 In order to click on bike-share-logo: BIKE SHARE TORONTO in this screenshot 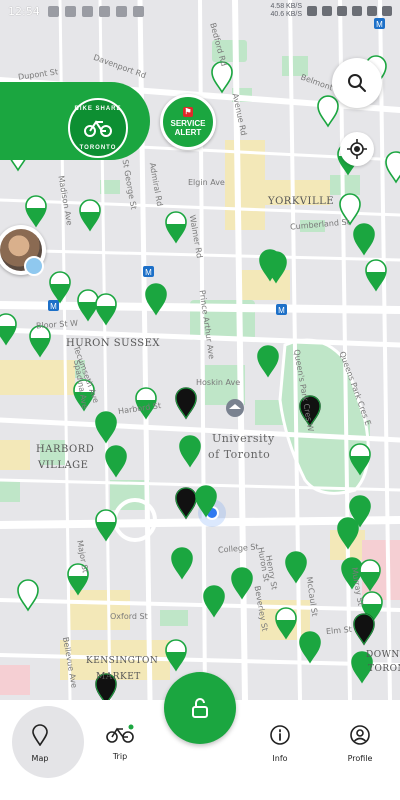, I will do `click(98, 128)`.